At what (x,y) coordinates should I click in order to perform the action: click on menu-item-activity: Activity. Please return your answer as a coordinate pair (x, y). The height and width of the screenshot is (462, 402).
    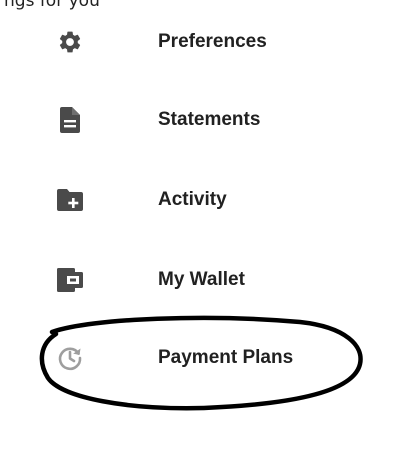
    Looking at the image, I should click on (201, 200).